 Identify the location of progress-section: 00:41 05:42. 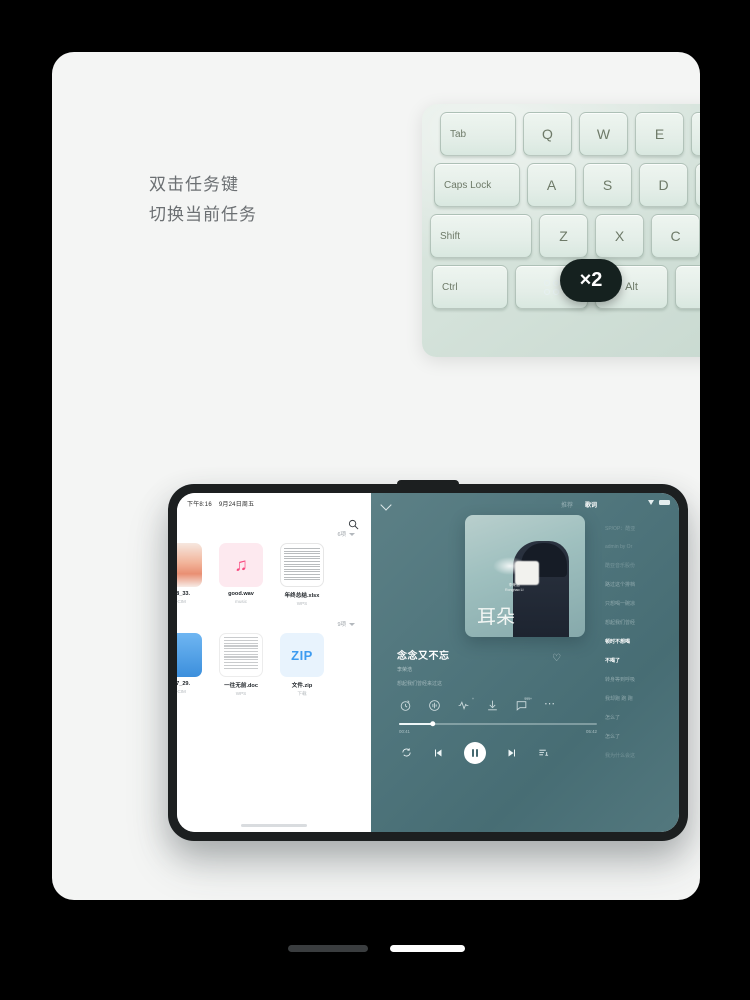
(498, 727).